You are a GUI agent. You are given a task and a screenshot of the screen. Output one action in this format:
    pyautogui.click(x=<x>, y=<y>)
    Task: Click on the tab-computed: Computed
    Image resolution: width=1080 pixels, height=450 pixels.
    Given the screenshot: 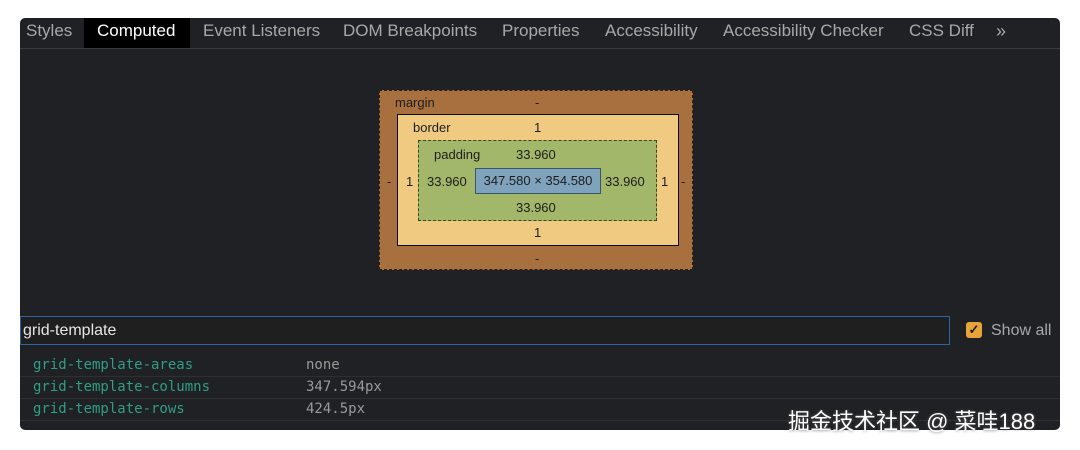 What is the action you would take?
    pyautogui.click(x=137, y=33)
    